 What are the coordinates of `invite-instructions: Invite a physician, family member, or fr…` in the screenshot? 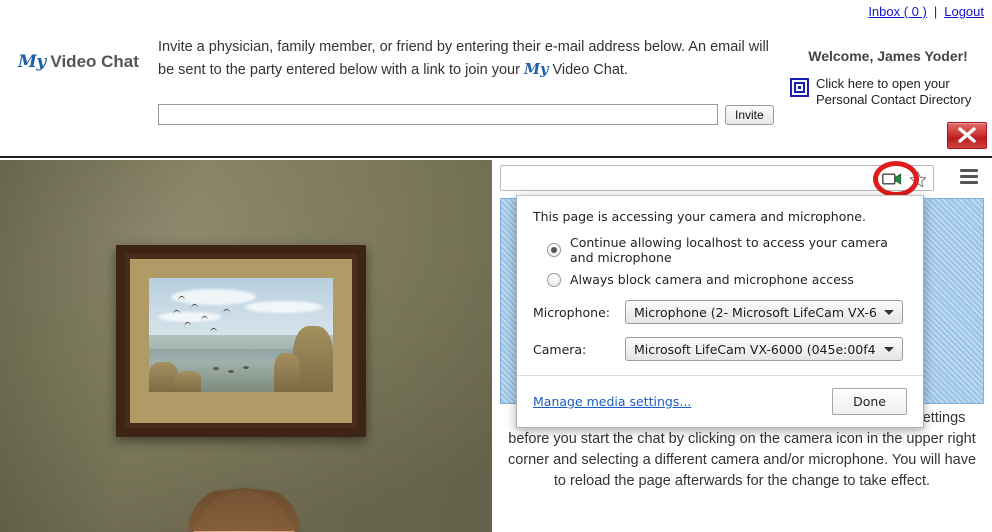 It's located at (468, 59).